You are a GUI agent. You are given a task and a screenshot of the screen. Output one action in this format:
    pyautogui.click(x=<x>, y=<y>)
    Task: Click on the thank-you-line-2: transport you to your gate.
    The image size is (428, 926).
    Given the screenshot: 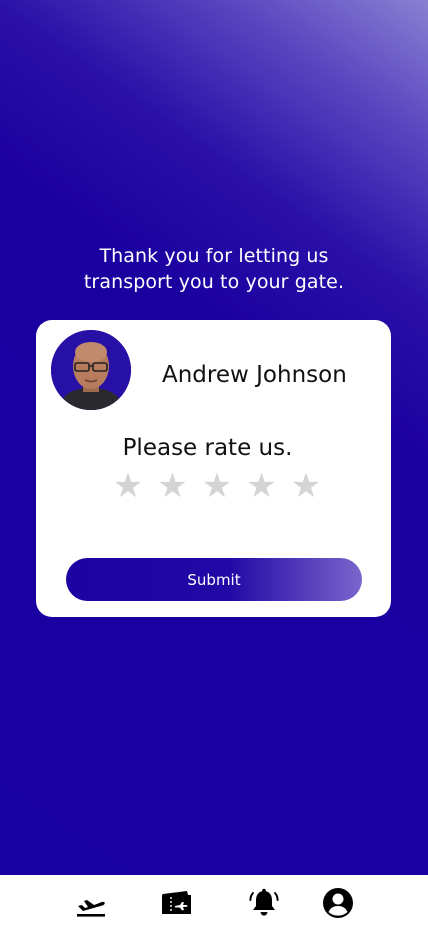 What is the action you would take?
    pyautogui.click(x=214, y=282)
    